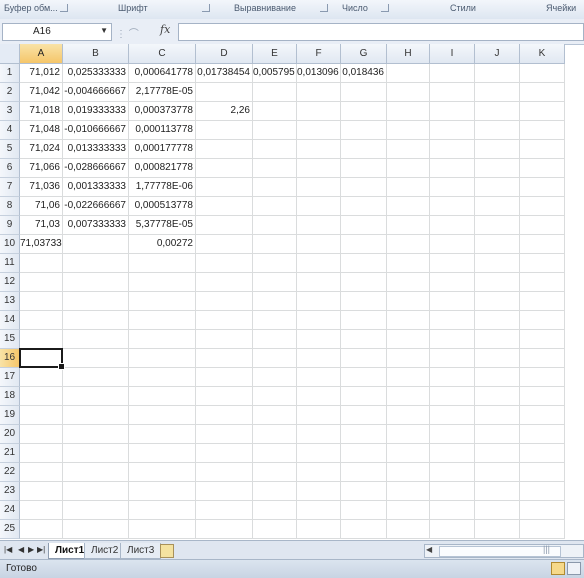 This screenshot has width=584, height=578. Describe the element at coordinates (452, 301) in the screenshot. I see `cell-i13` at that location.